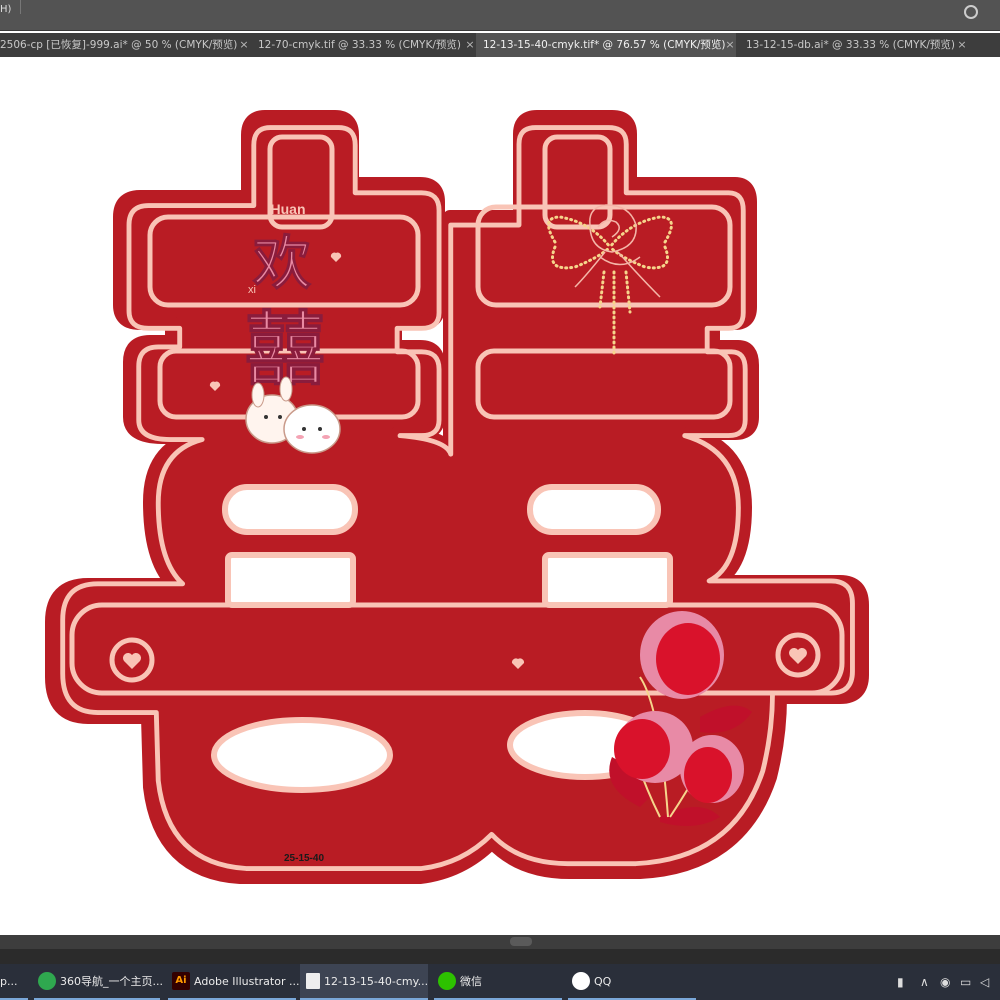 The height and width of the screenshot is (1000, 1000). Describe the element at coordinates (984, 982) in the screenshot. I see `volume-icon: ◁` at that location.